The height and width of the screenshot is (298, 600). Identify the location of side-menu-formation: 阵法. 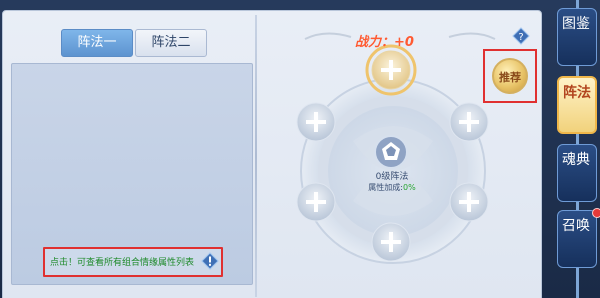
(577, 105).